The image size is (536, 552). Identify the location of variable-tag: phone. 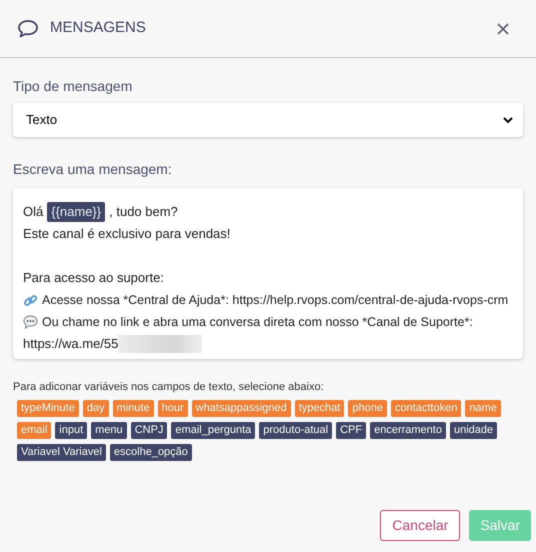
(367, 408).